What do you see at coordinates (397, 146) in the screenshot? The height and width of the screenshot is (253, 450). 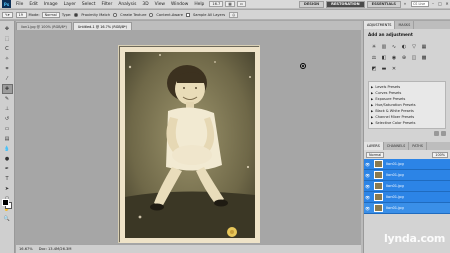 I see `tab-channels: CHANNELS` at bounding box center [397, 146].